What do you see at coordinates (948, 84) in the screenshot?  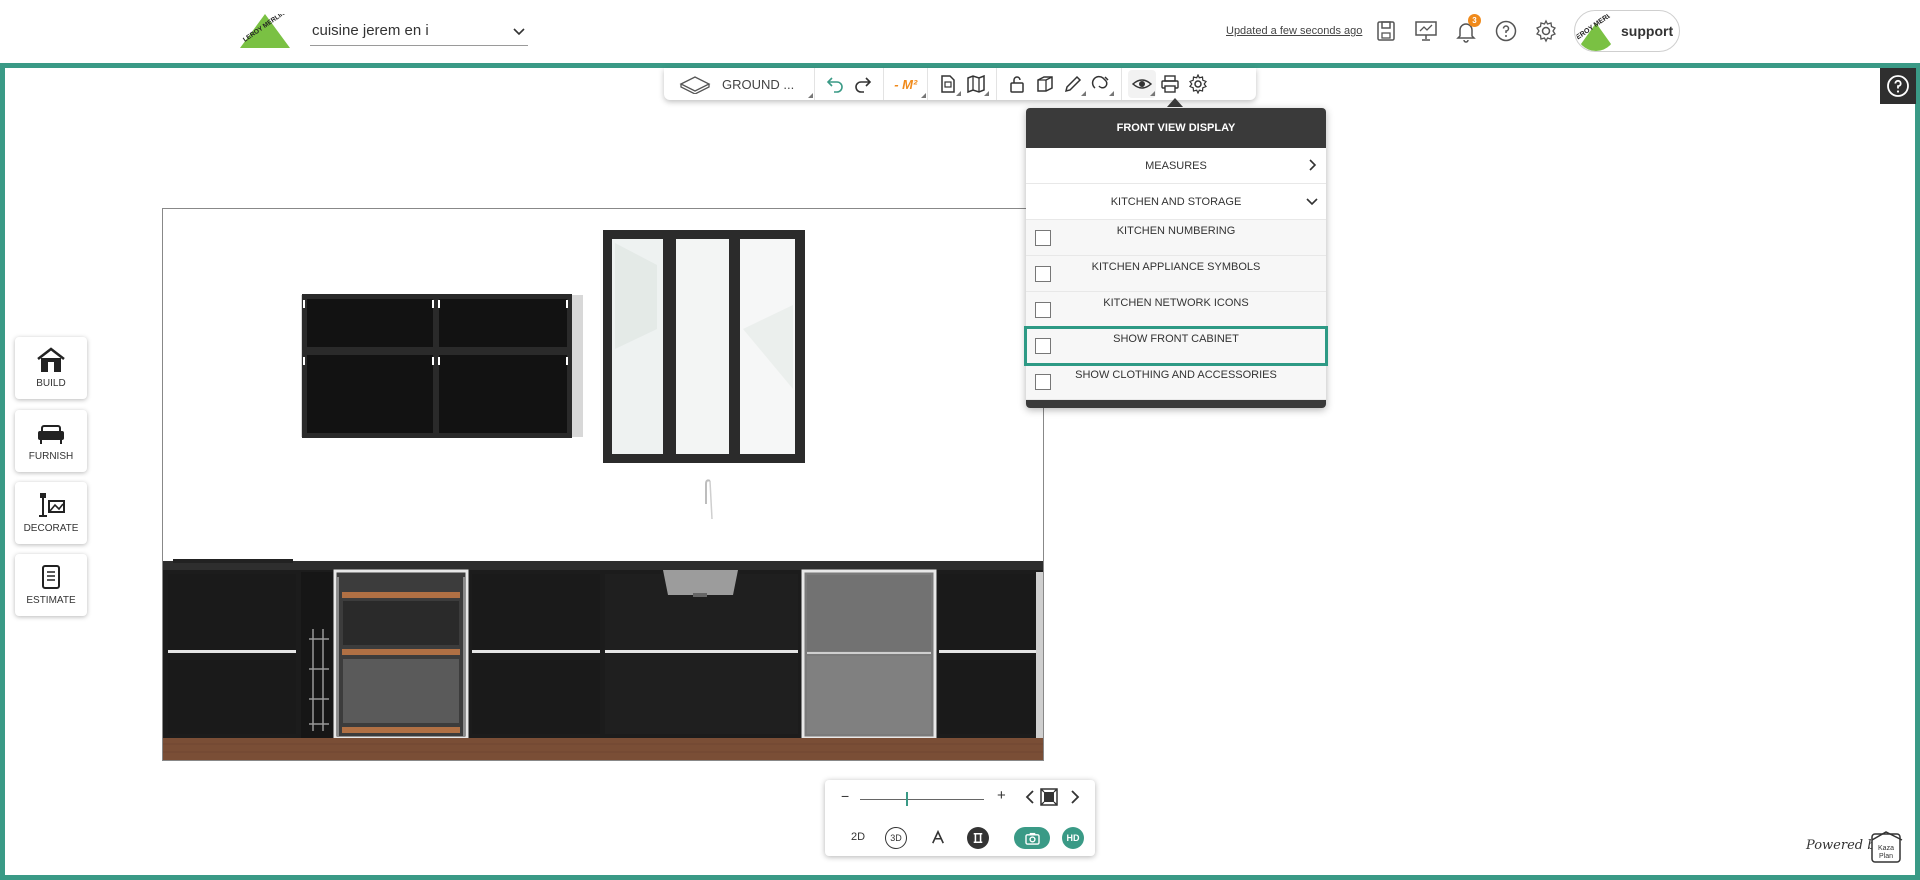 I see `document-button` at bounding box center [948, 84].